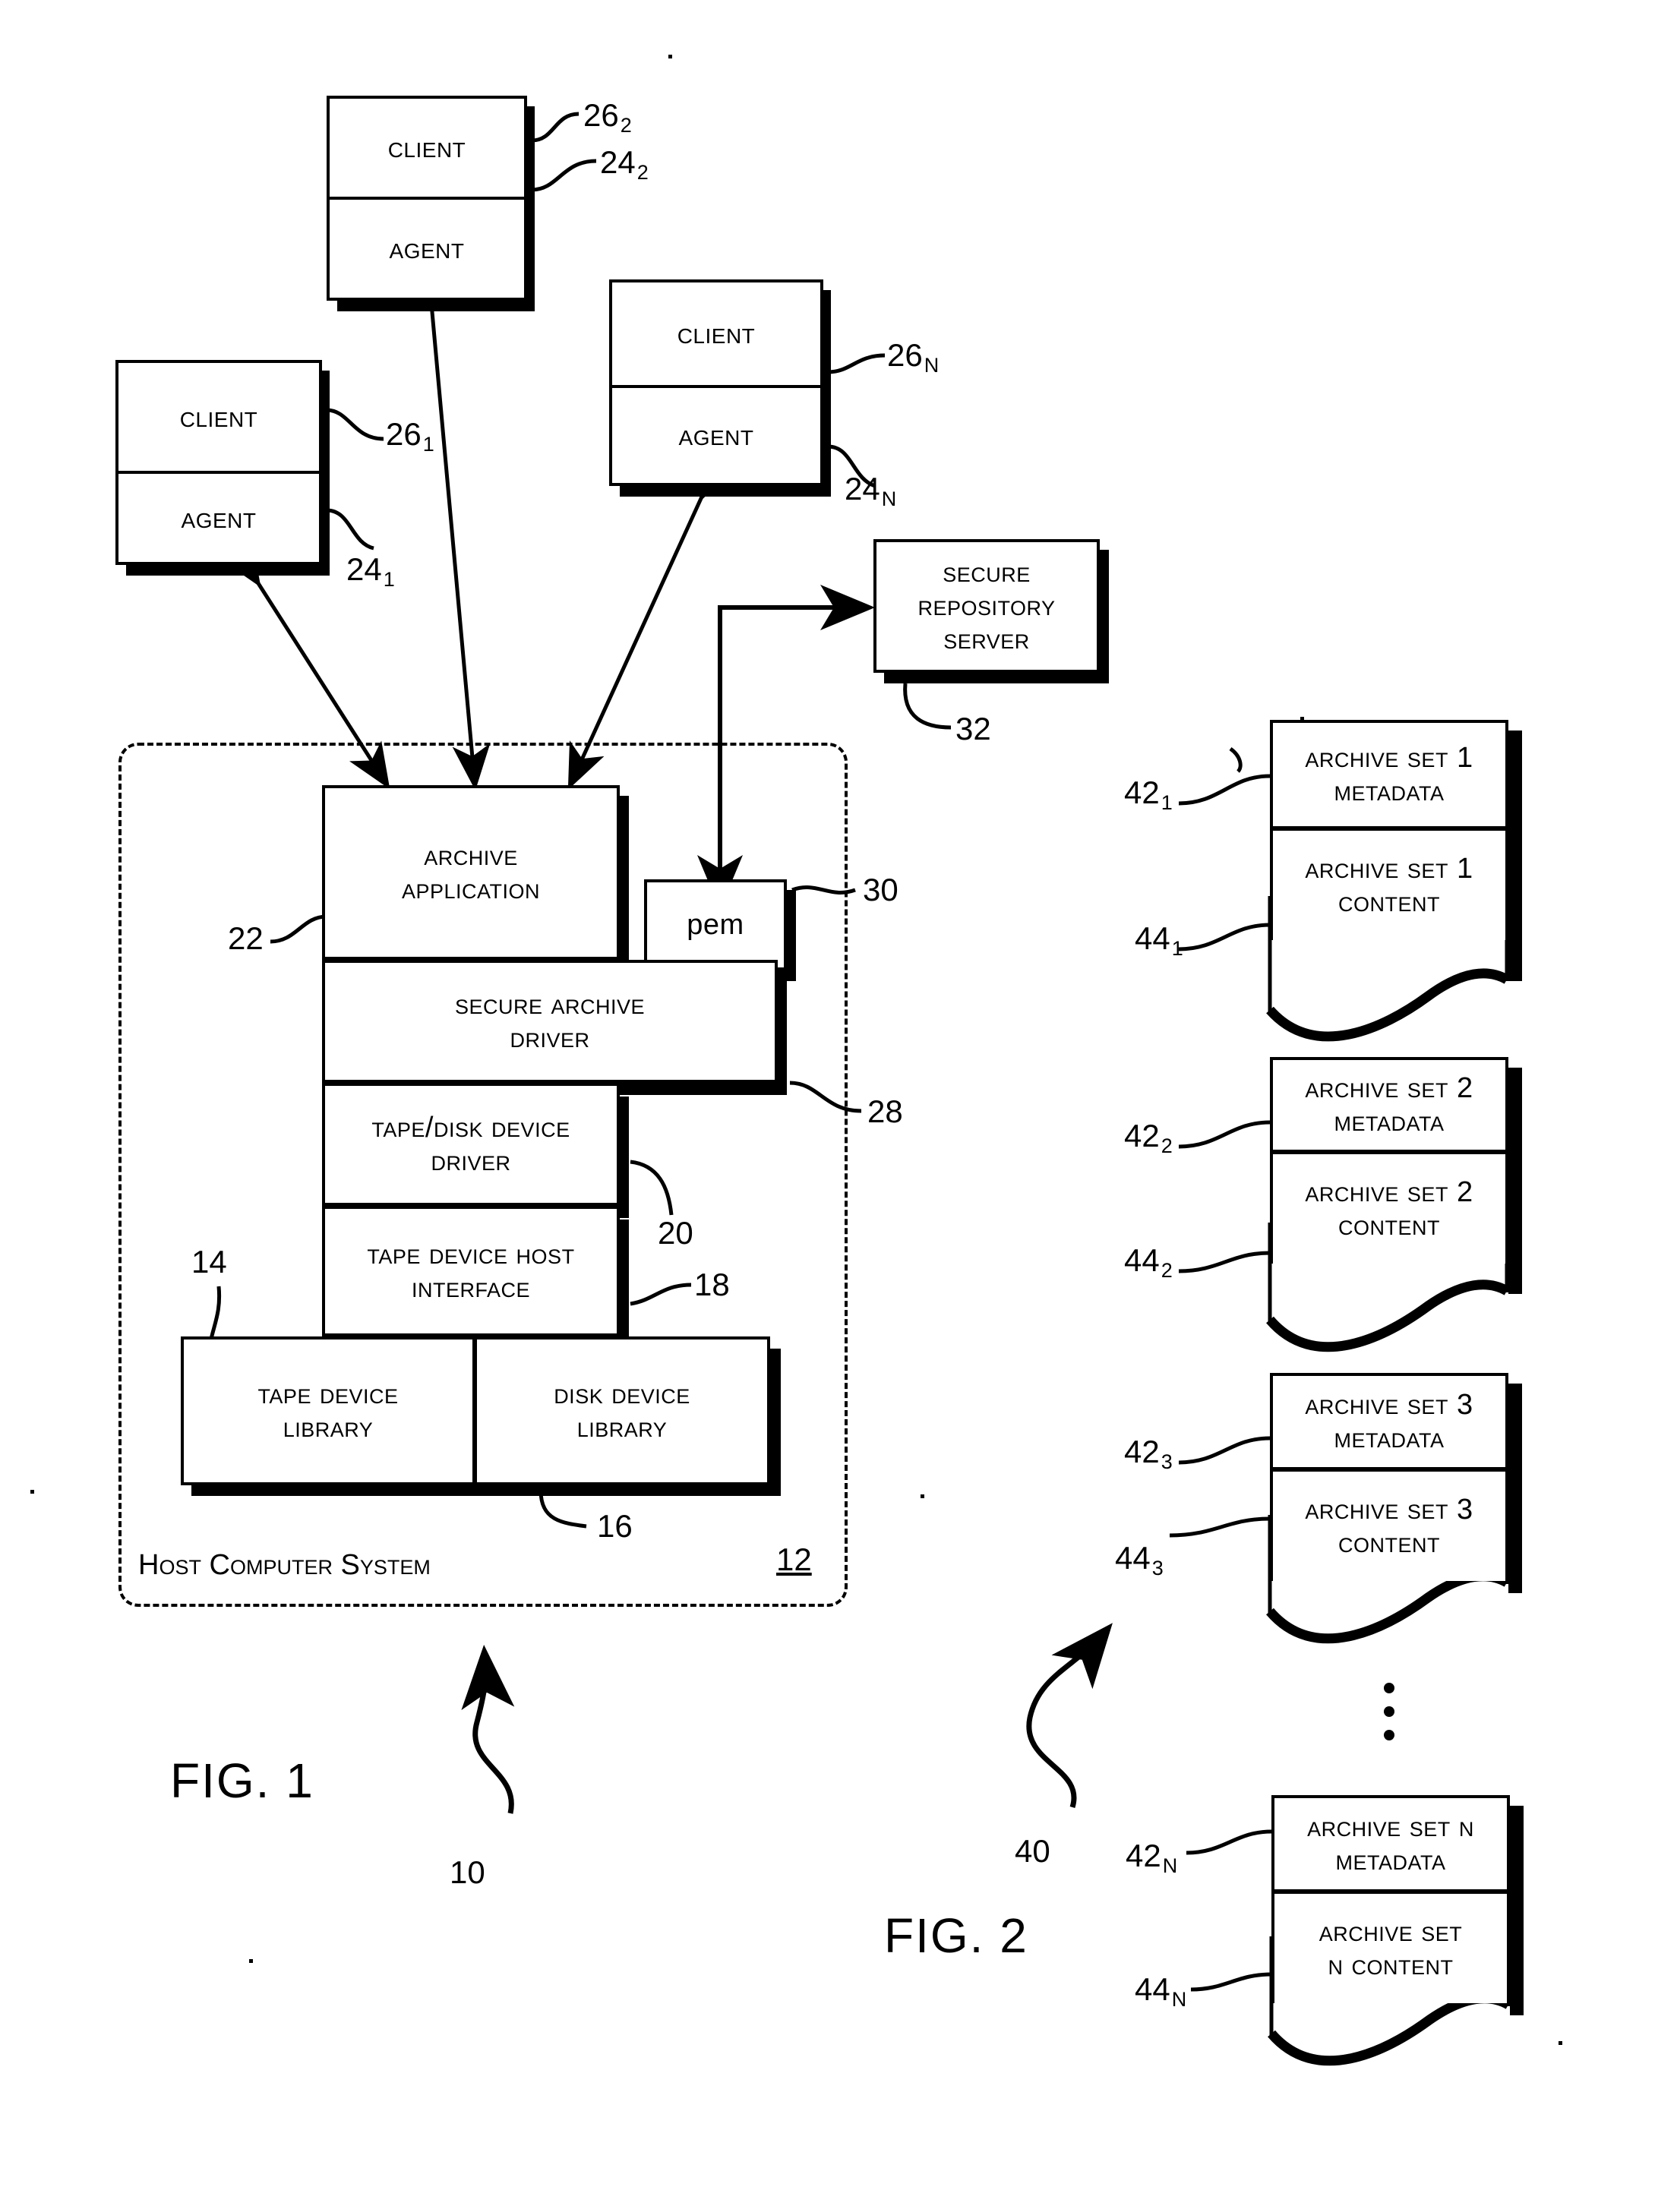 This screenshot has width=1677, height=2212. I want to click on disk-device-library-line2: Library, so click(622, 1428).